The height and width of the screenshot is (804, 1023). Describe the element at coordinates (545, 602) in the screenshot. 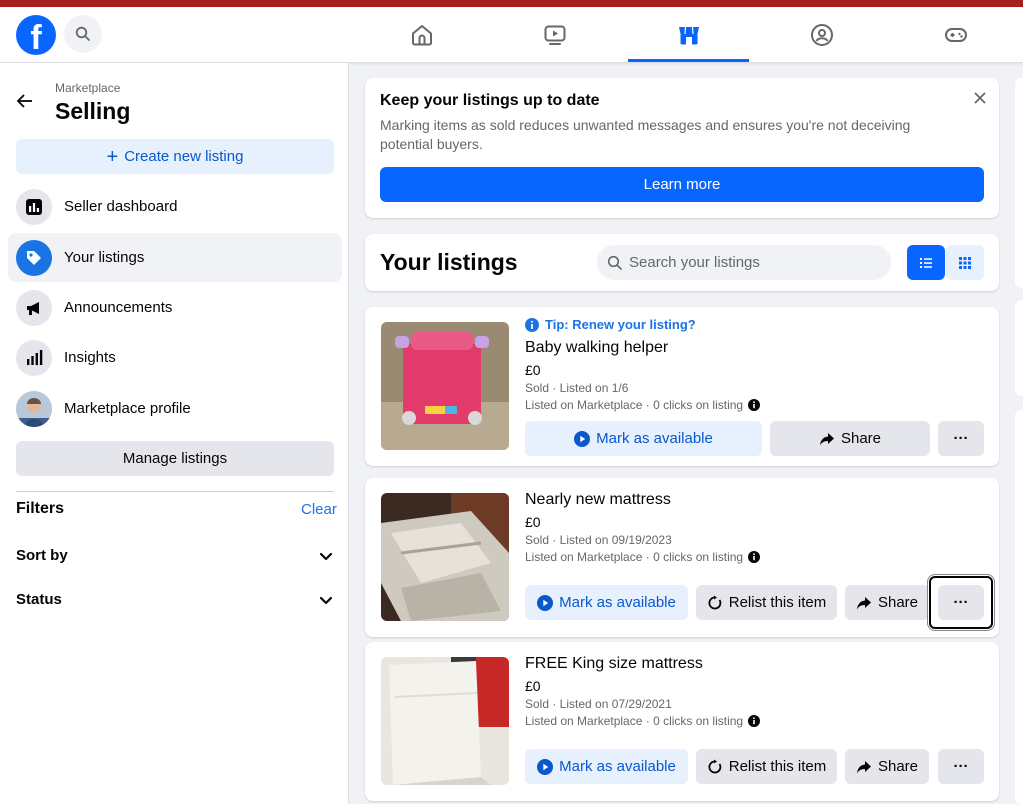

I see `play-circle-icon` at that location.